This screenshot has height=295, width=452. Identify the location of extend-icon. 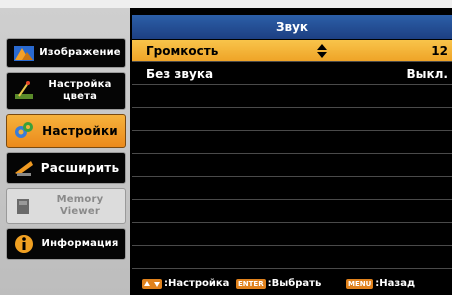
(24, 168).